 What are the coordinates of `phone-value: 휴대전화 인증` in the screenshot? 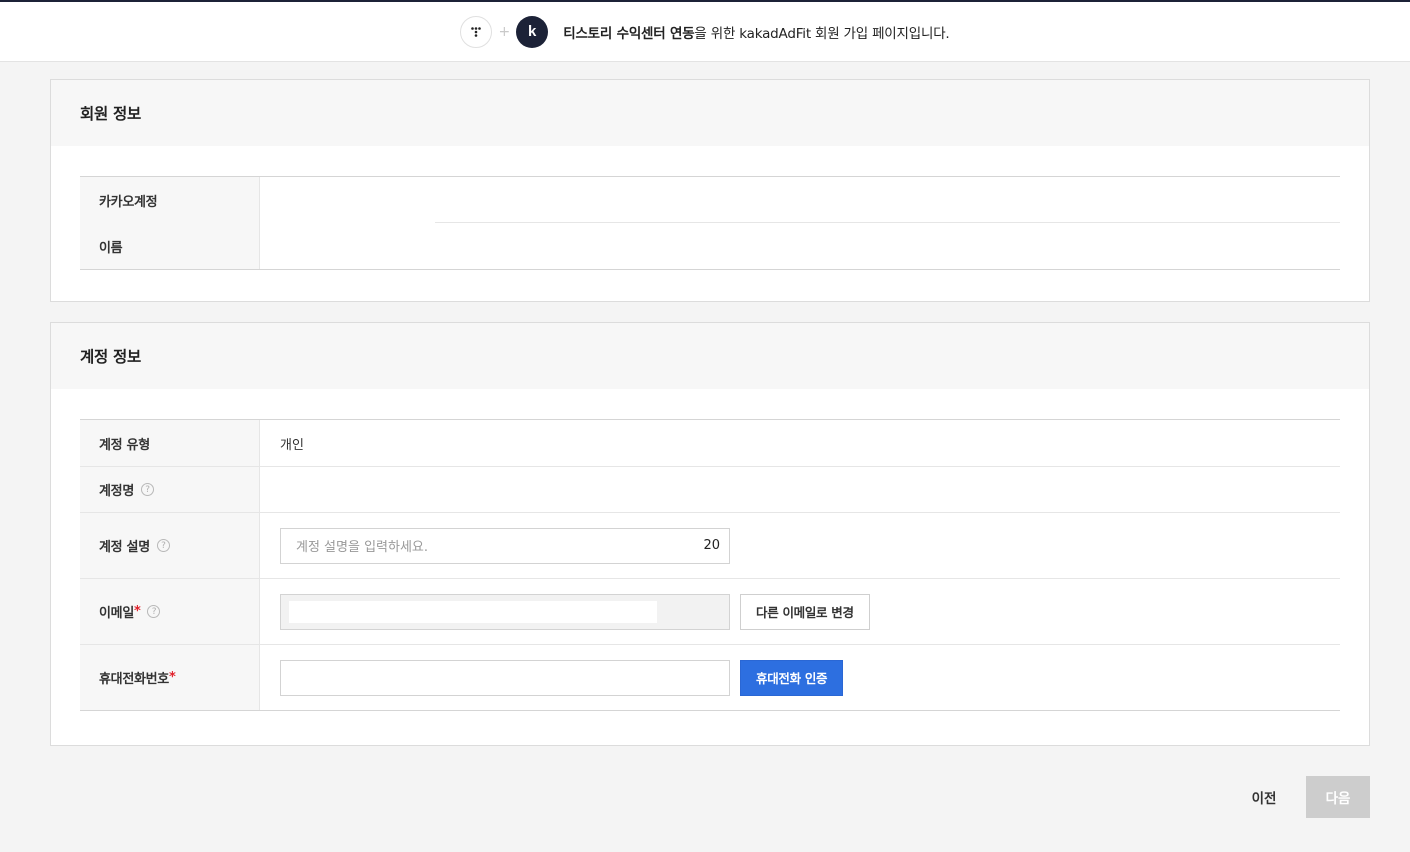 It's located at (800, 677).